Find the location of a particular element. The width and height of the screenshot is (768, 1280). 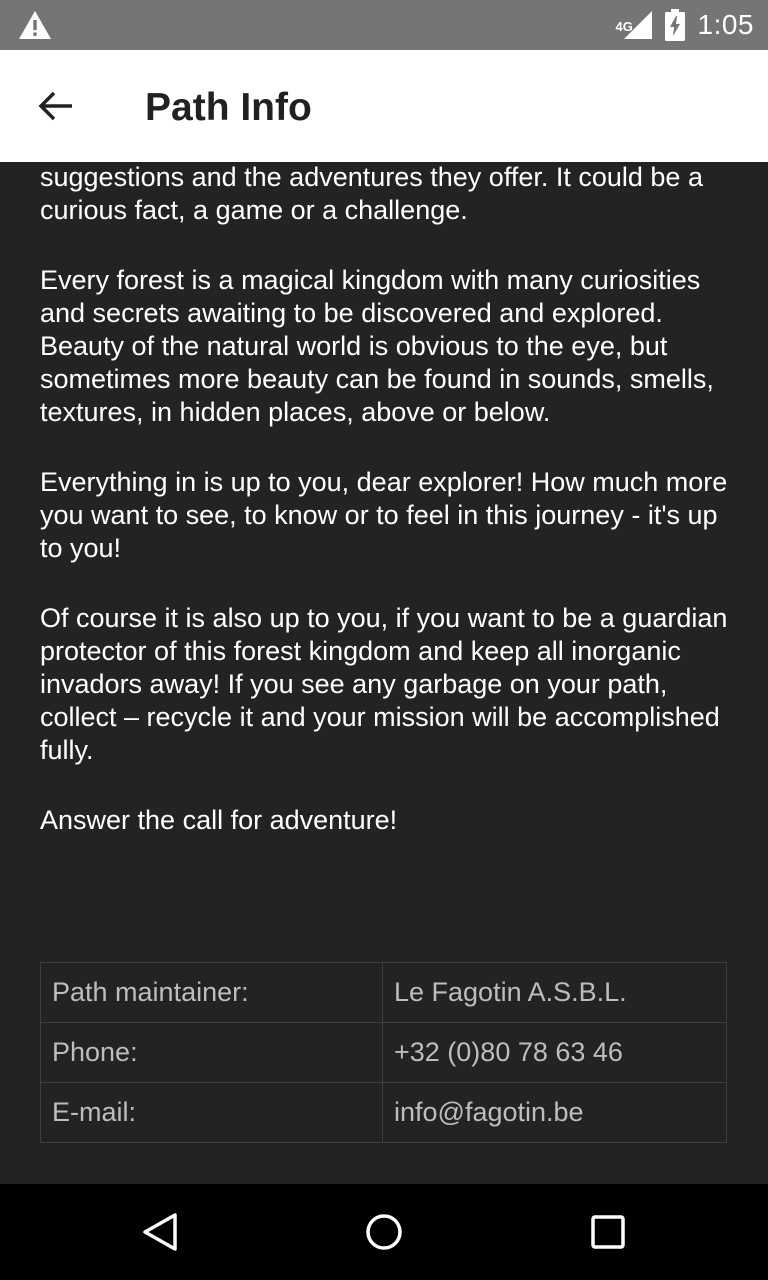

table-row: E-mail: info@fagotin.be is located at coordinates (383, 1112).